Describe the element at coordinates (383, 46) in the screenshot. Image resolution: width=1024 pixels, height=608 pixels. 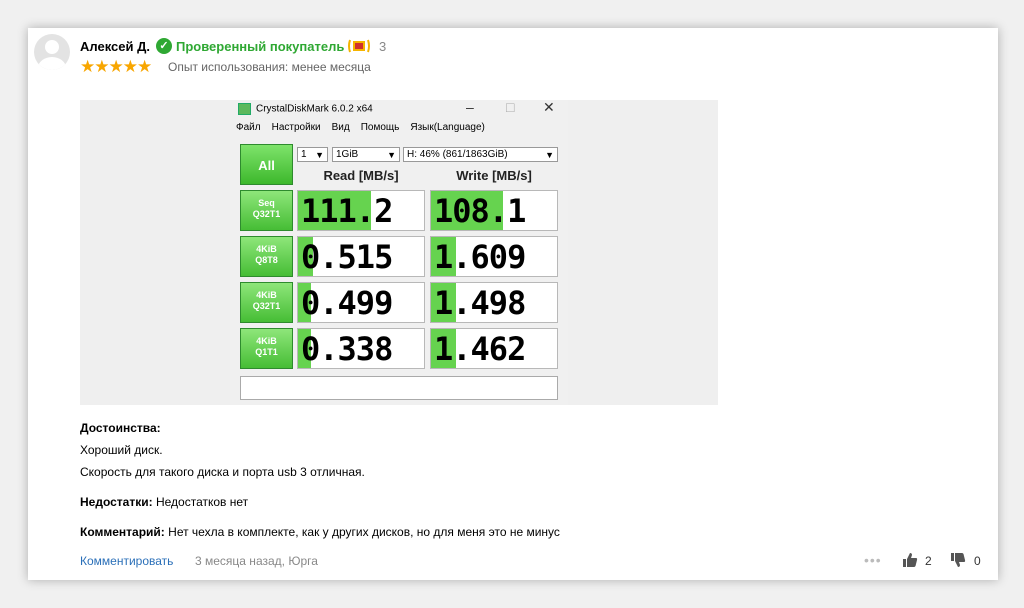
I see `medal-count: 3` at that location.